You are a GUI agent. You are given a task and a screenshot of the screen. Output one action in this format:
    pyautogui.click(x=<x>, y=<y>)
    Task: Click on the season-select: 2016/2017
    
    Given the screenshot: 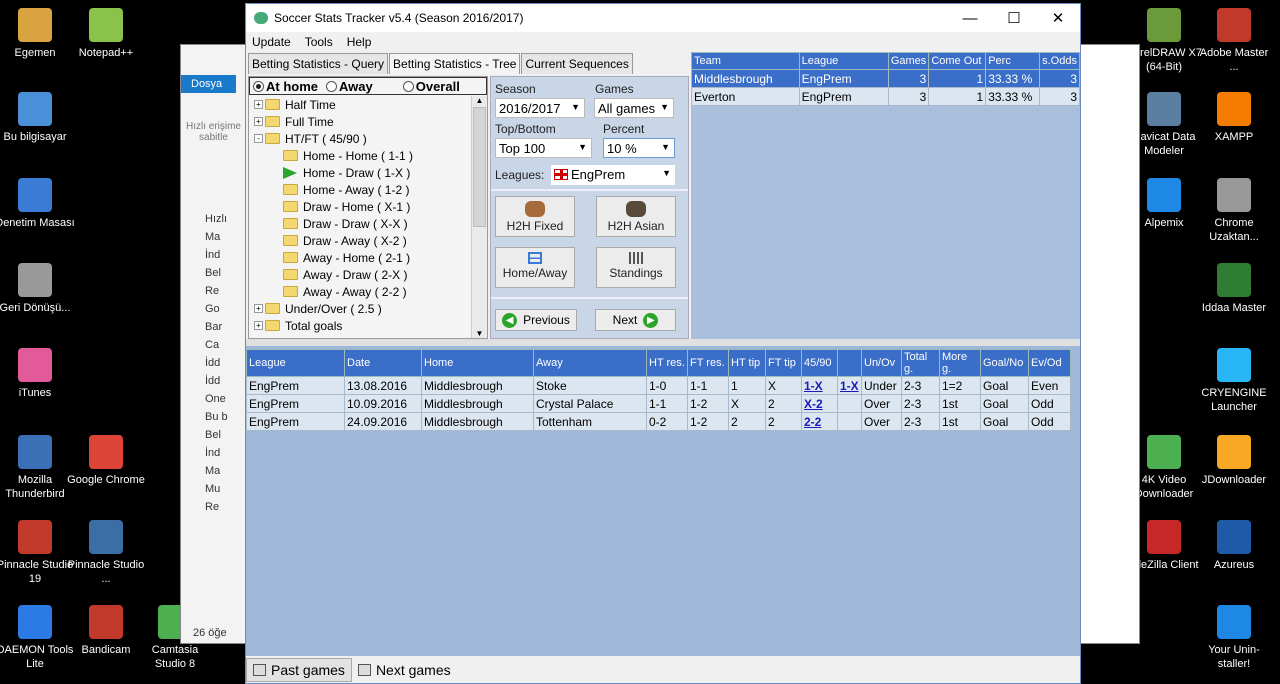 What is the action you would take?
    pyautogui.click(x=540, y=108)
    